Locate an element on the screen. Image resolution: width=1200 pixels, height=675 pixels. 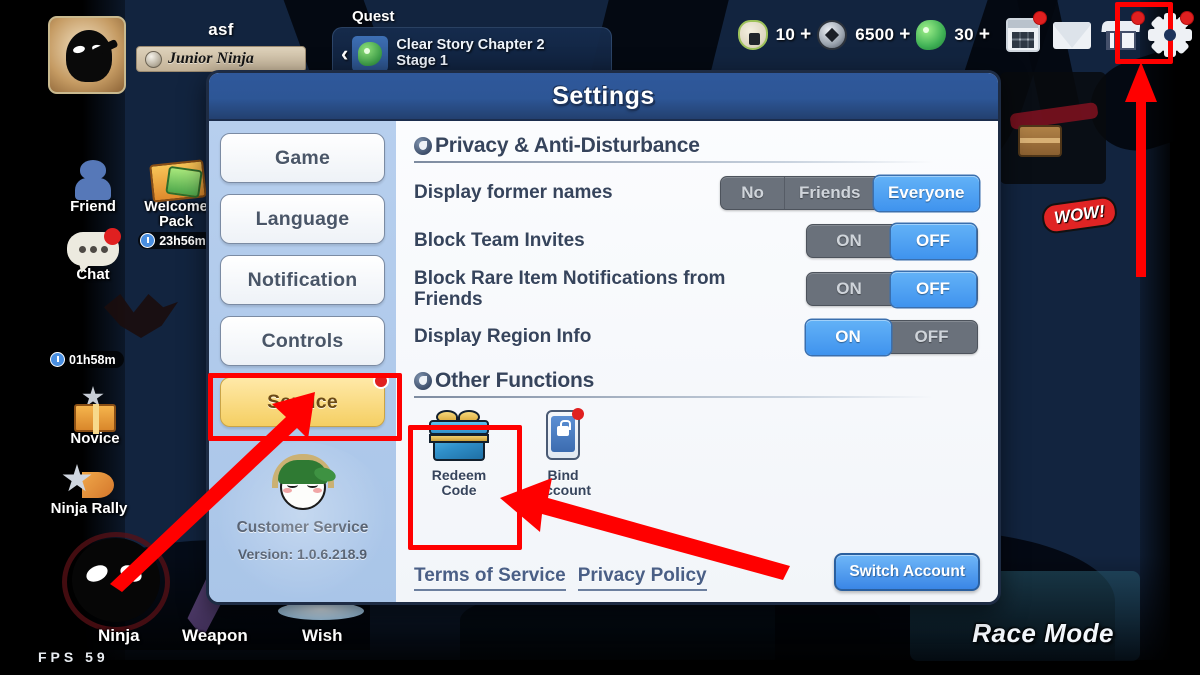
rice-ball-icon is located at coordinates (752, 35).